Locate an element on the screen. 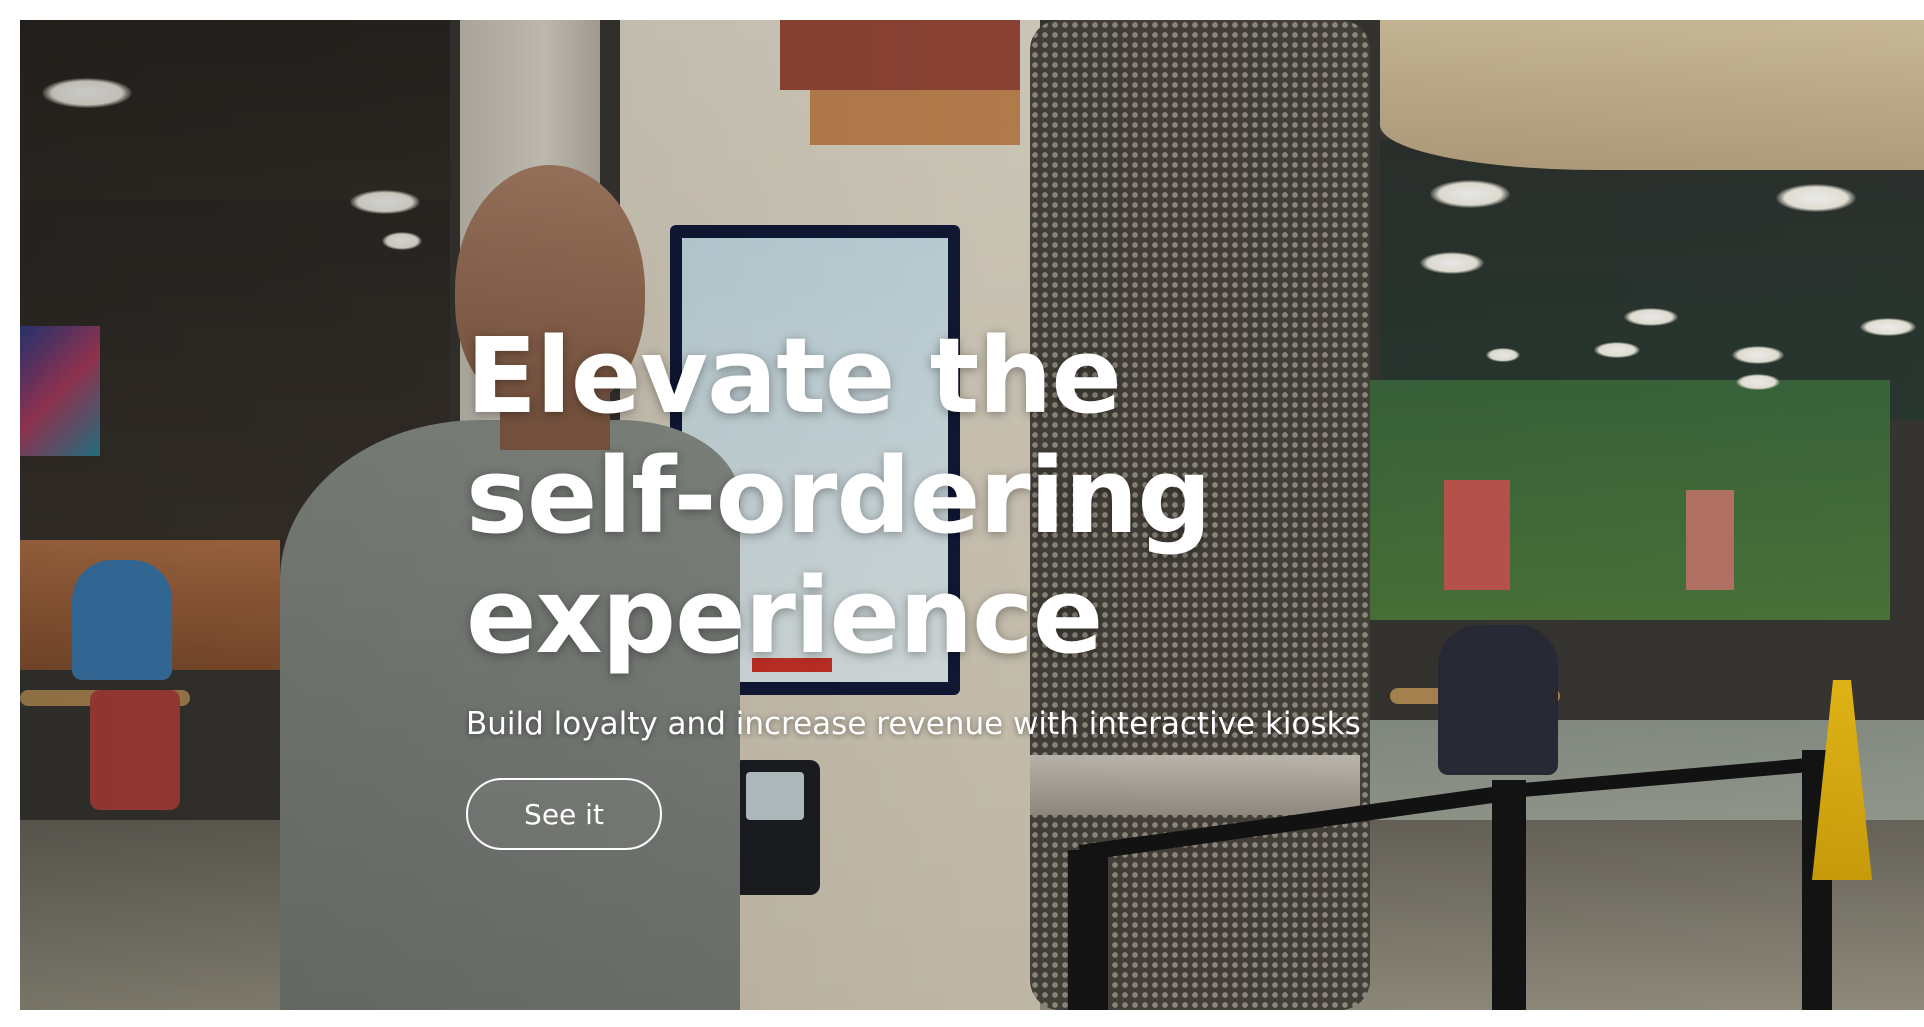  hero-headline: Elevate the self-ordering experience is located at coordinates (839, 496).